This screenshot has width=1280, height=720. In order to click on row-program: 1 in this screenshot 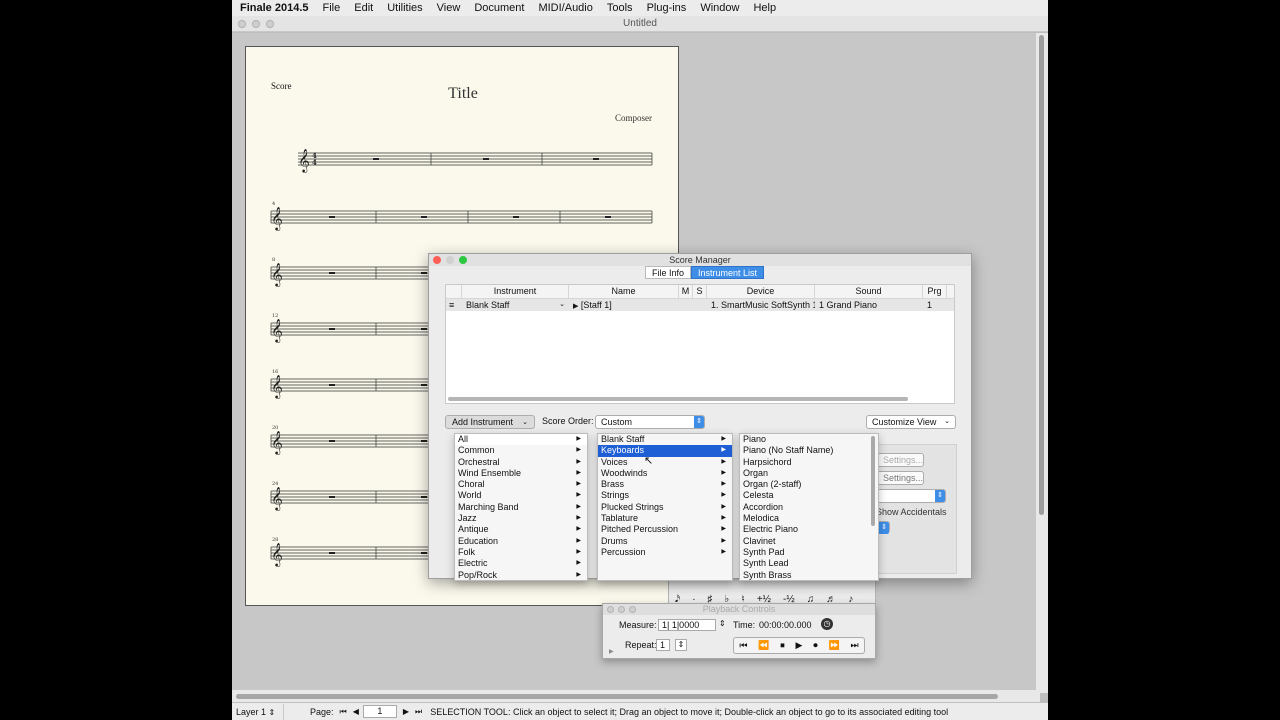, I will do `click(935, 305)`.